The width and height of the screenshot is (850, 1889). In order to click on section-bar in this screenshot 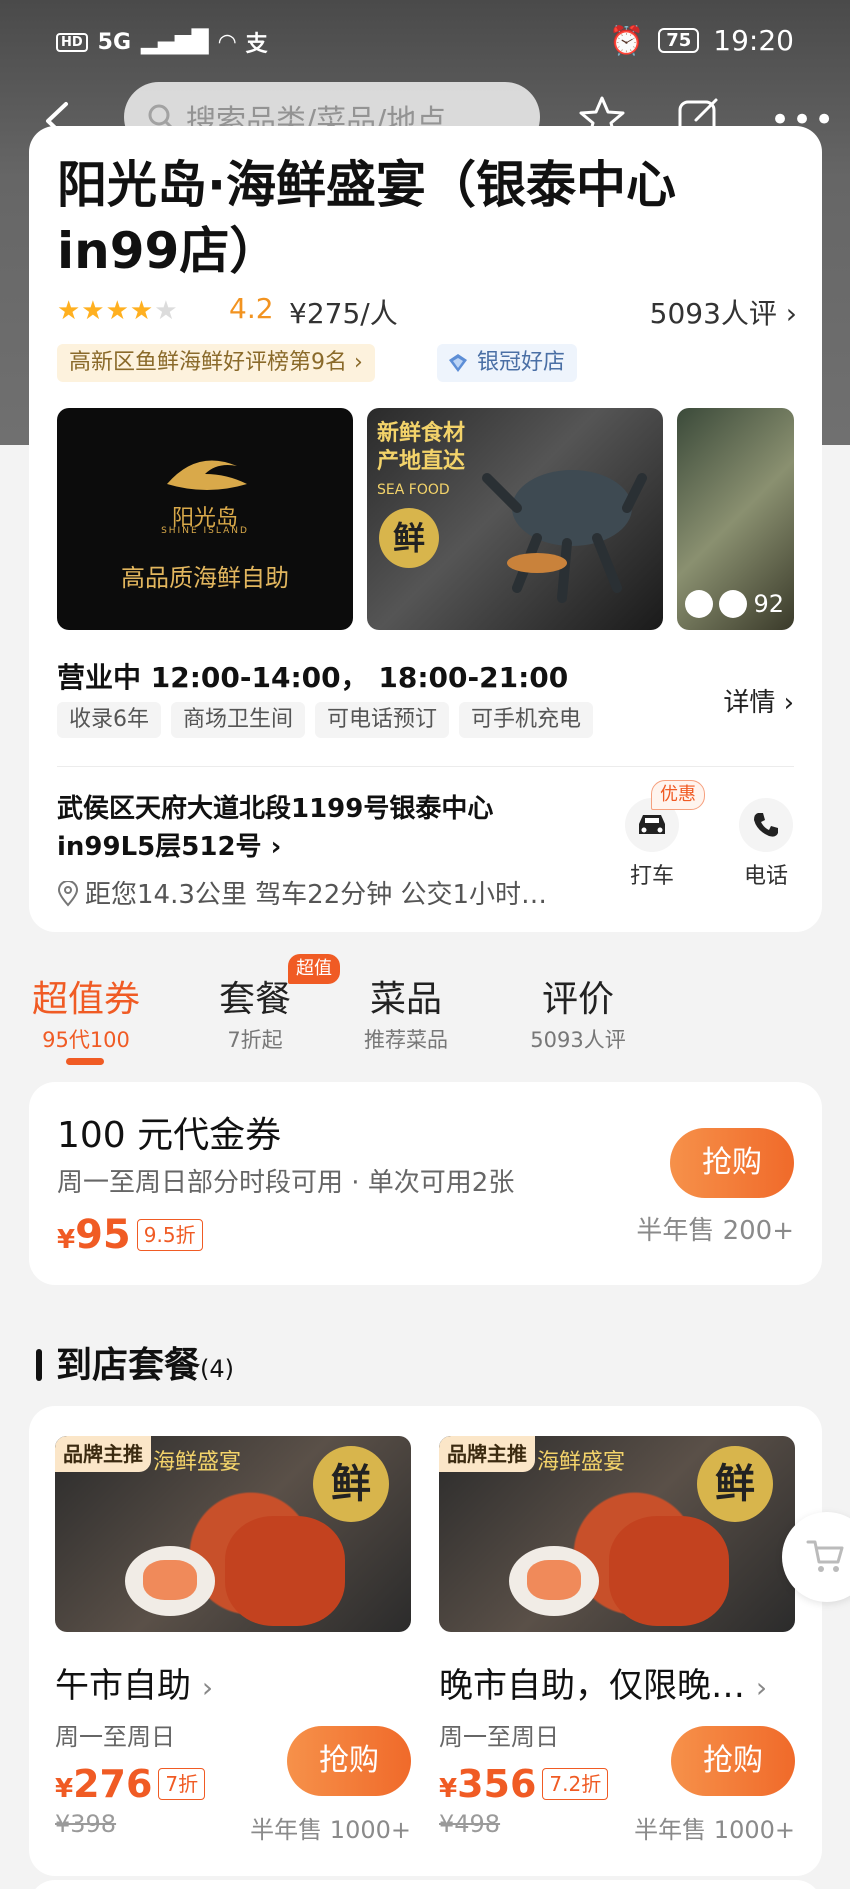, I will do `click(39, 1365)`.